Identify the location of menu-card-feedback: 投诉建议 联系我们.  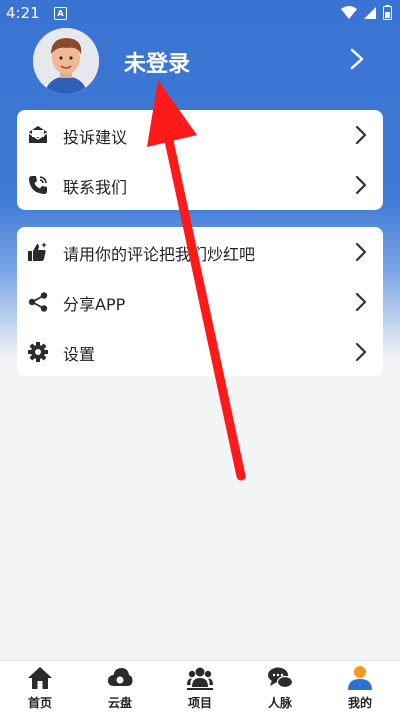
(200, 160).